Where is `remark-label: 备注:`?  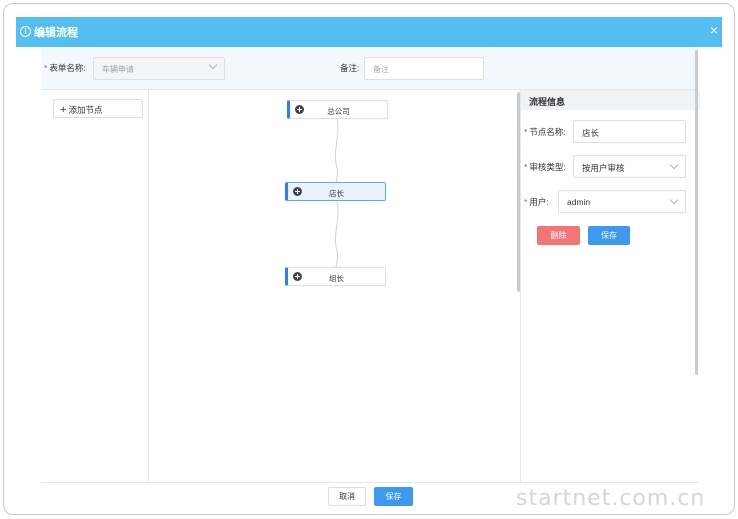
remark-label: 备注: is located at coordinates (350, 68).